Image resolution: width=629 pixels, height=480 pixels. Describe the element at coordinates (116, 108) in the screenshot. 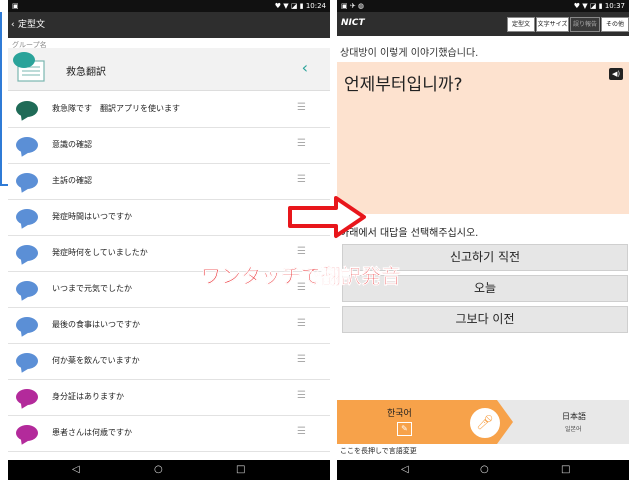

I see `list-item-label: 救急隊です 翻訳アプリを使います` at that location.